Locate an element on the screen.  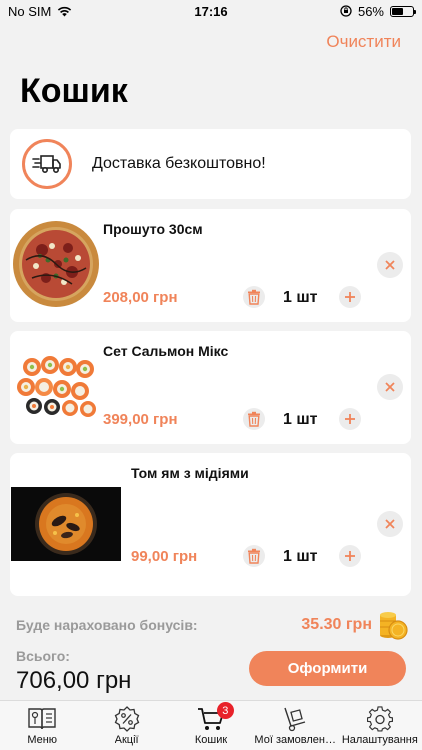
tab-label: Мої замовлення is located at coordinates (295, 740).